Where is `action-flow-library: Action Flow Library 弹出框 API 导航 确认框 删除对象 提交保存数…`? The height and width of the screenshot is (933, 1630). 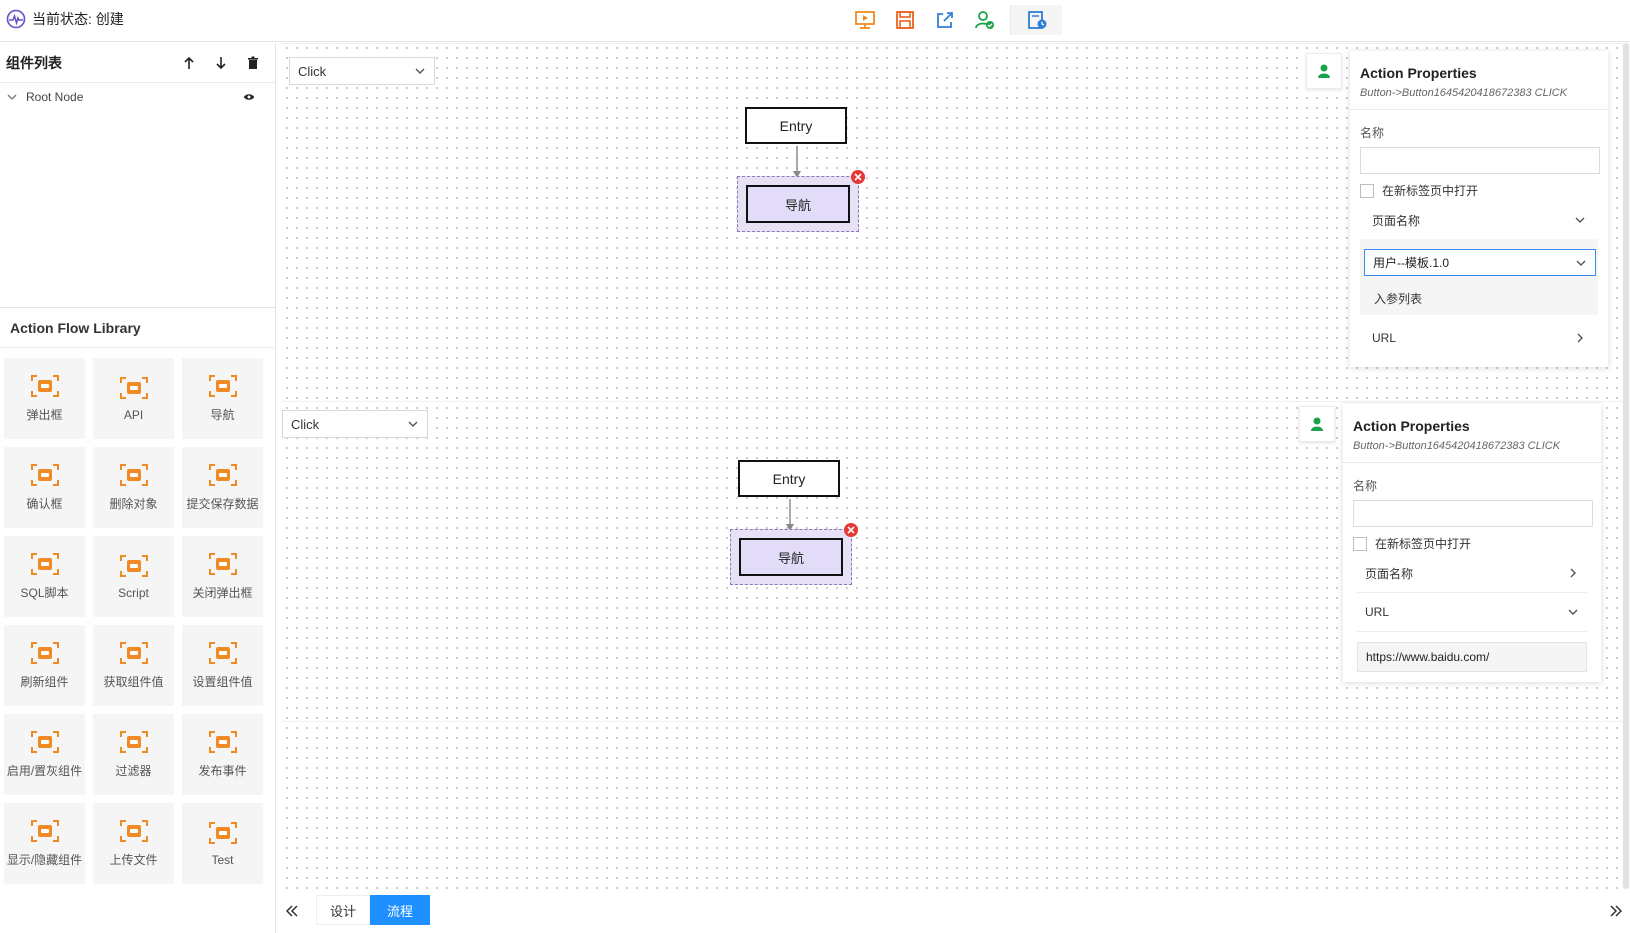
action-flow-library: Action Flow Library 弹出框 API 导航 确认框 删除对象 提交保存数… is located at coordinates (138, 620).